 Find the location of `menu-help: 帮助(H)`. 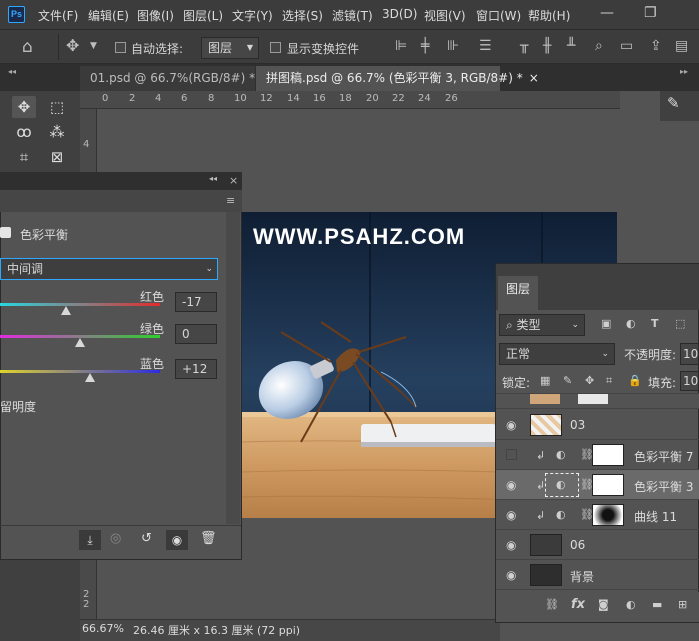

menu-help: 帮助(H) is located at coordinates (549, 15).